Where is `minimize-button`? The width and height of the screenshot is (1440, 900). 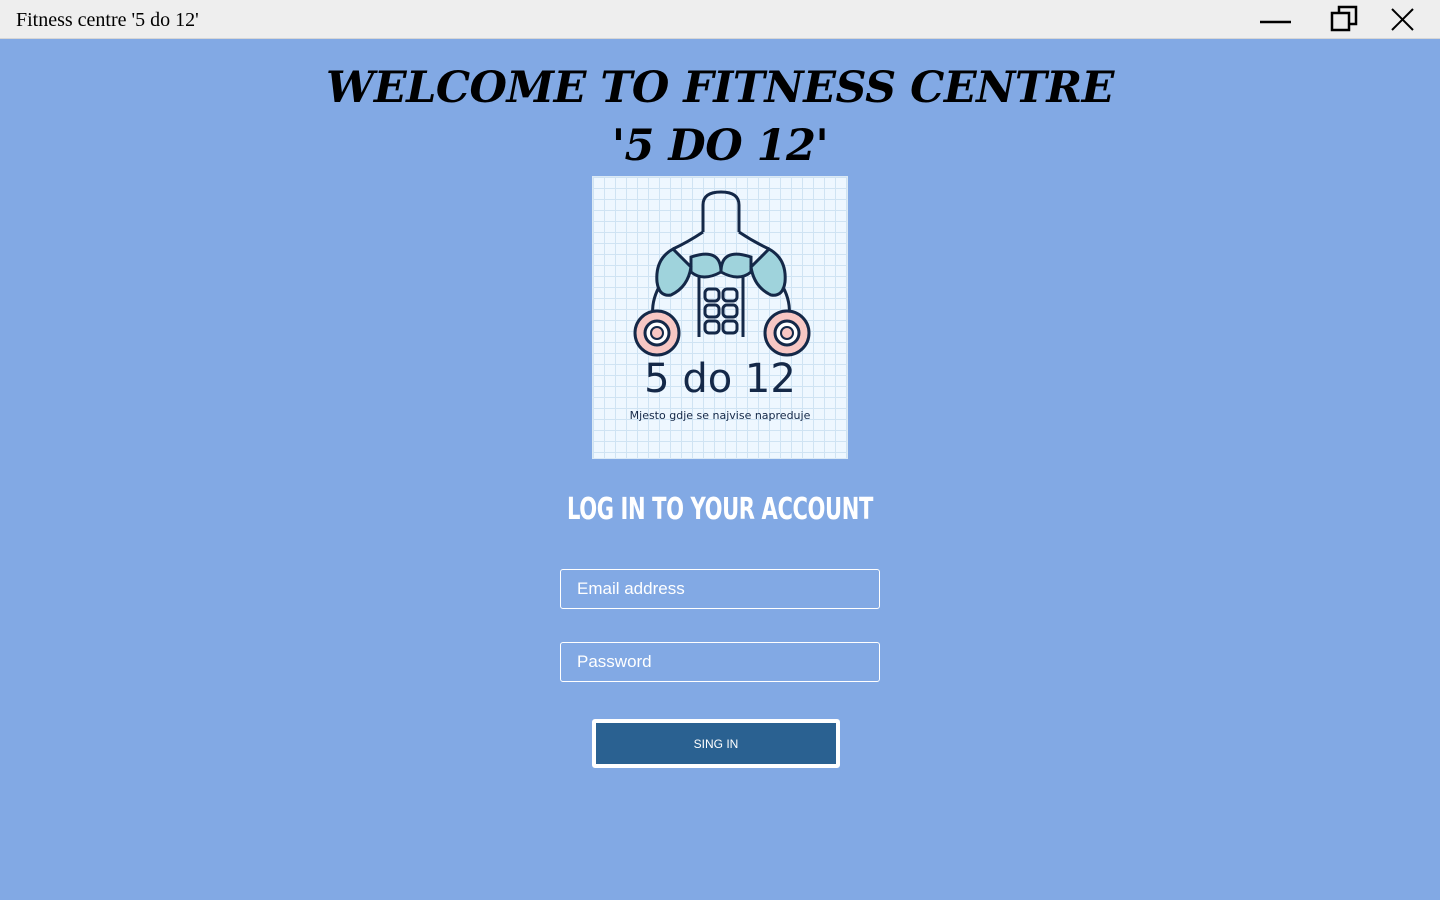
minimize-button is located at coordinates (1276, 19).